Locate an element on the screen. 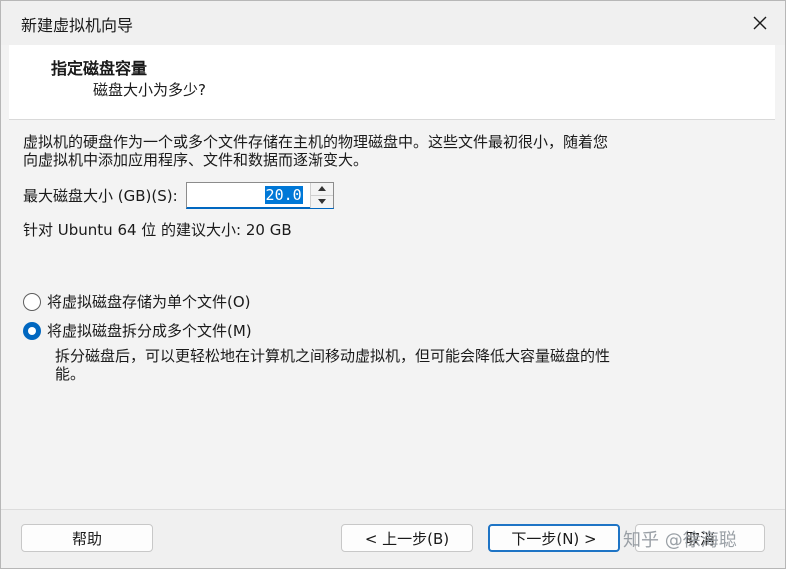 This screenshot has width=786, height=569. chevron-down-icon is located at coordinates (321, 201).